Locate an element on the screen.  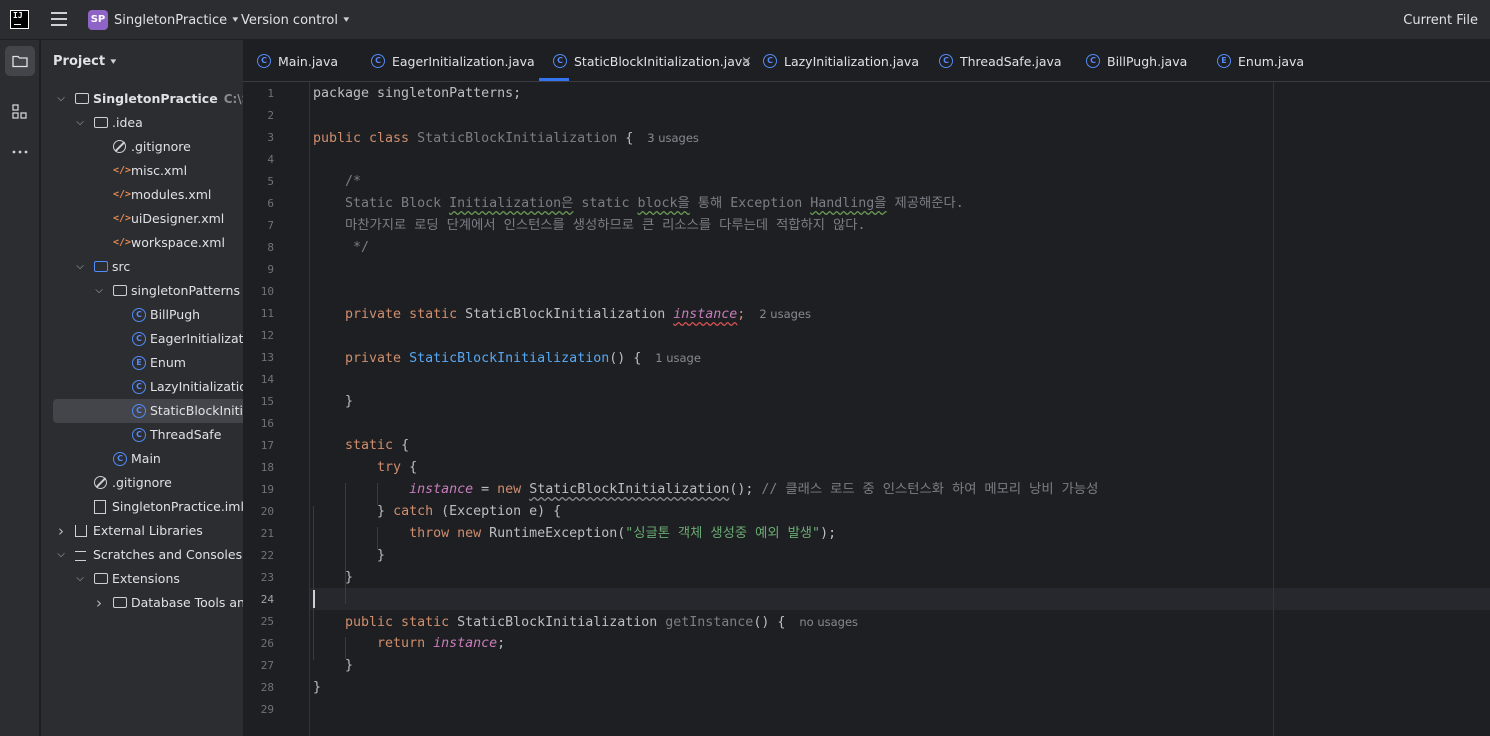
tree-item: C BillPugh is located at coordinates (142, 315).